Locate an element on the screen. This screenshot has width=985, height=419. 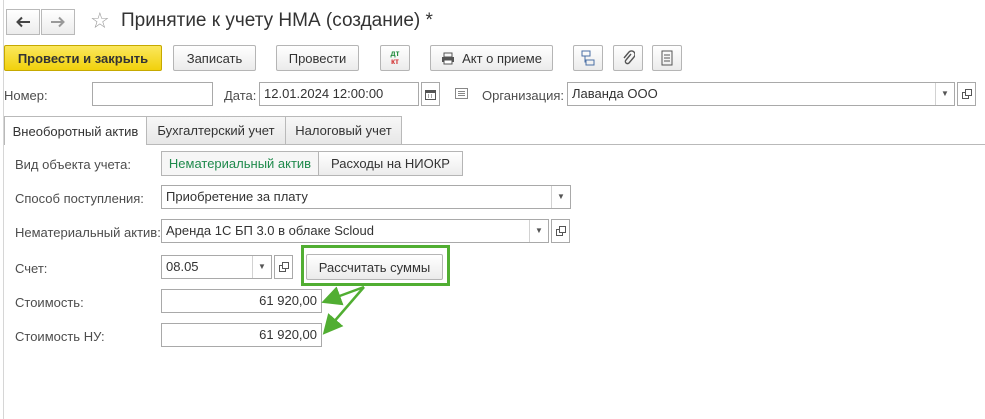
annotation-arrows is located at coordinates (343, 310).